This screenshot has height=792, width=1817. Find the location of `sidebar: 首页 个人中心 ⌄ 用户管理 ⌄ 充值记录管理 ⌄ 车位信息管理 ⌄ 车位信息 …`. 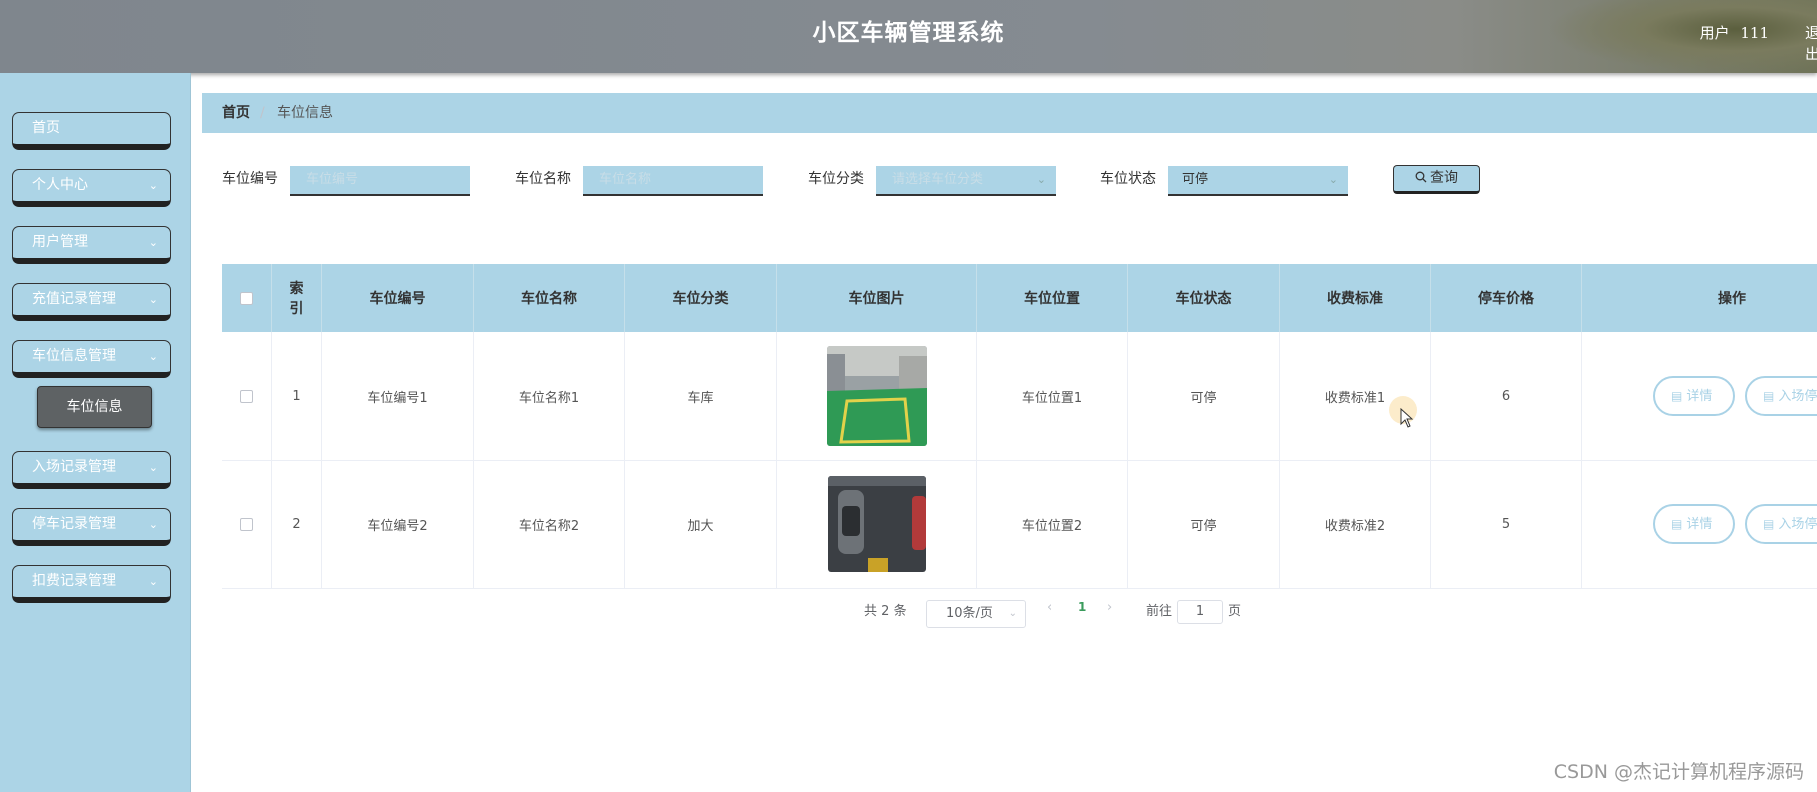

sidebar: 首页 个人中心 ⌄ 用户管理 ⌄ 充值记录管理 ⌄ 车位信息管理 ⌄ 车位信息 … is located at coordinates (95, 432).